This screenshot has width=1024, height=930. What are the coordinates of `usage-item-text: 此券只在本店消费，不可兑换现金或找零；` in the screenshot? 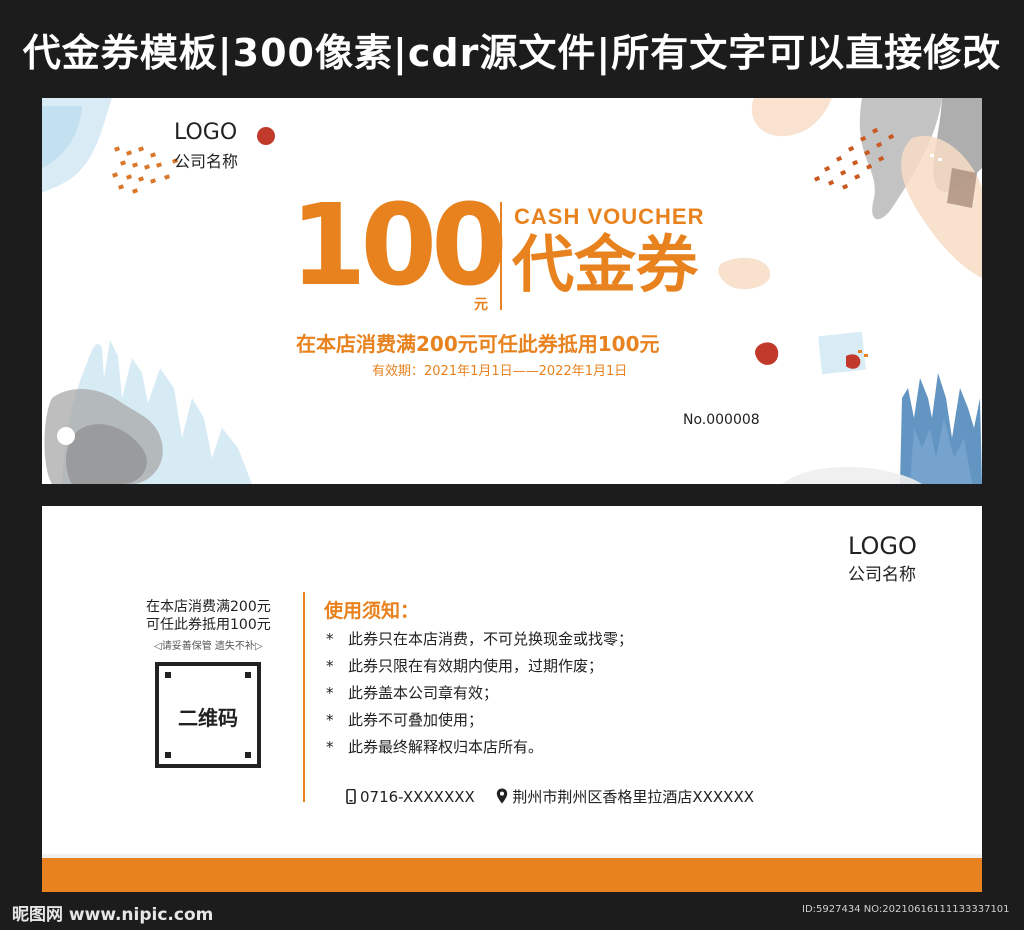 It's located at (491, 639).